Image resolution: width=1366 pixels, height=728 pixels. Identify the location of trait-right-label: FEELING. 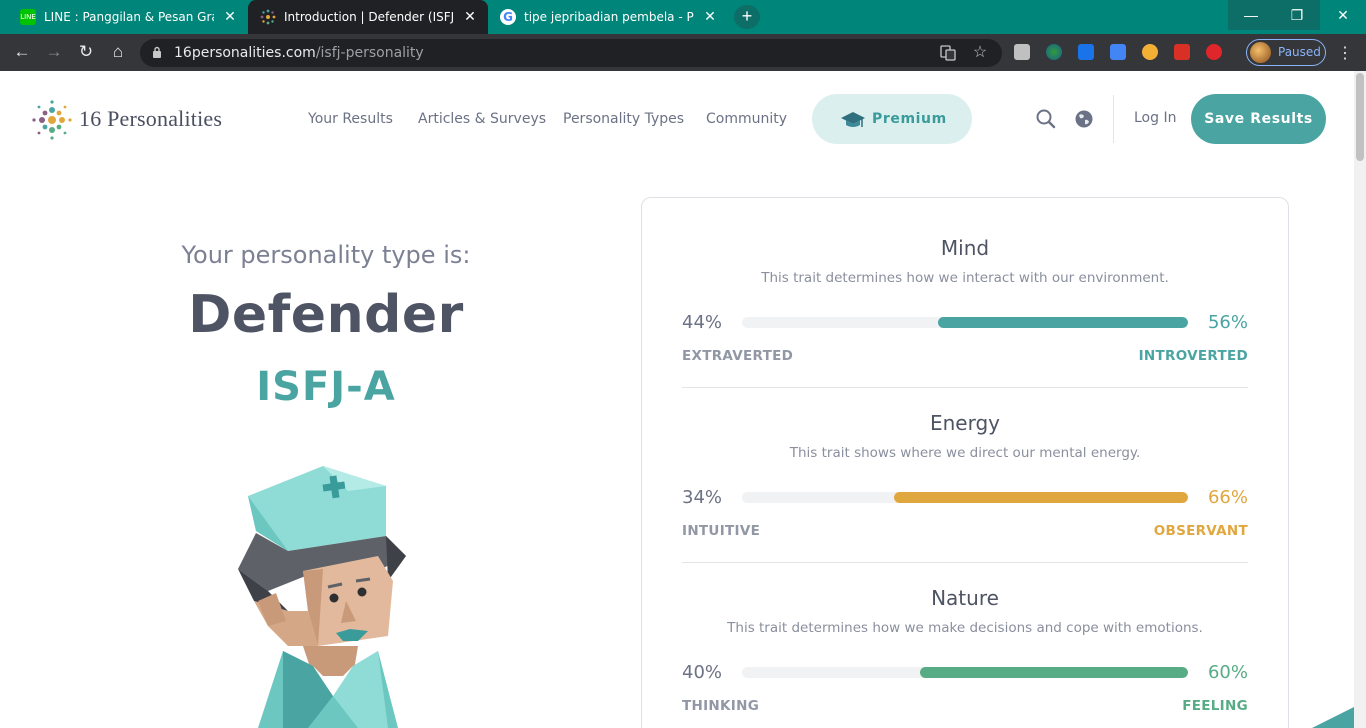
(1215, 706).